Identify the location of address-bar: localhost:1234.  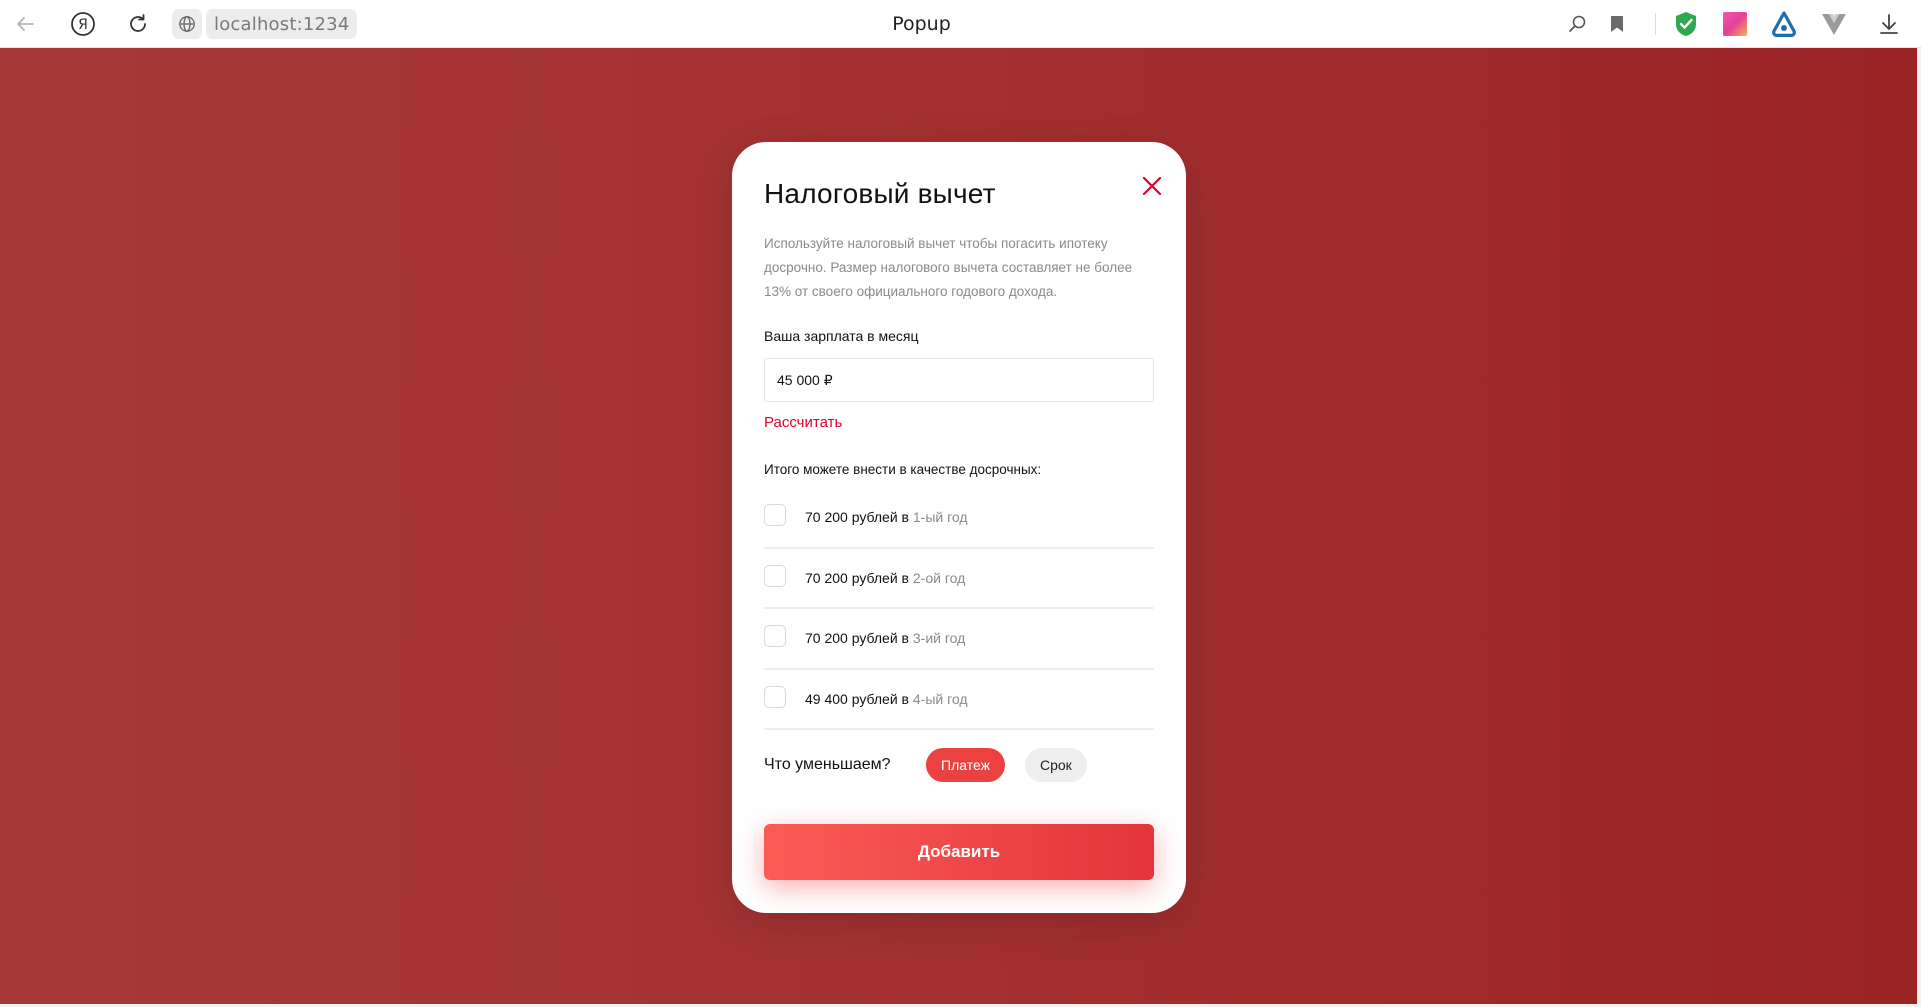
(265, 24).